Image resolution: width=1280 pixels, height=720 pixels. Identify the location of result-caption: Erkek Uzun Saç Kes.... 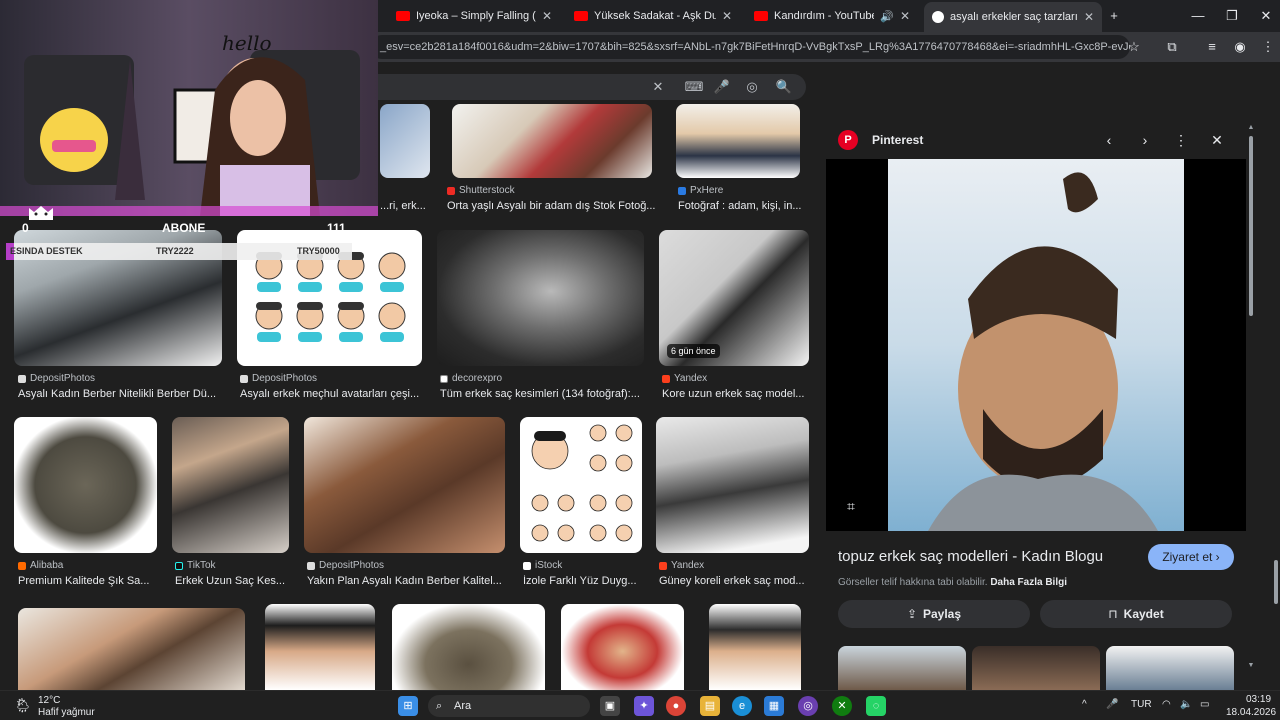
(232, 581).